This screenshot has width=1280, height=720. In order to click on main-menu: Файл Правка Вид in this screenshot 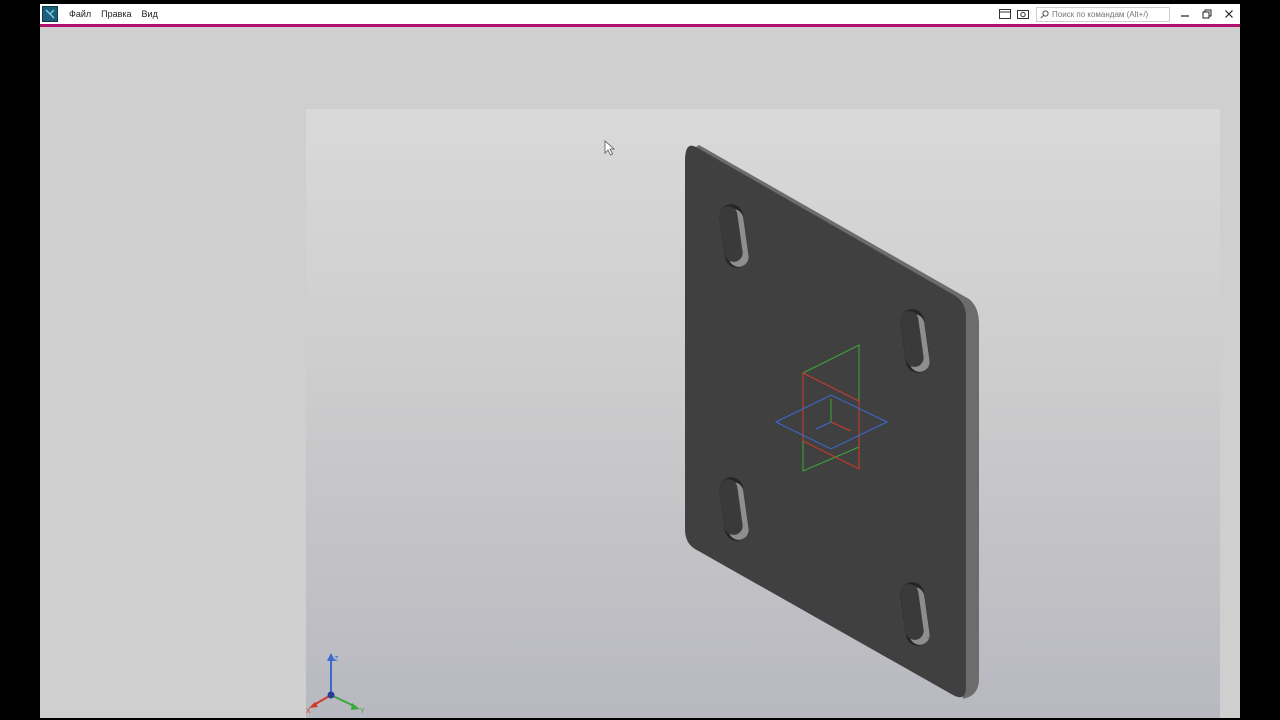, I will do `click(113, 14)`.